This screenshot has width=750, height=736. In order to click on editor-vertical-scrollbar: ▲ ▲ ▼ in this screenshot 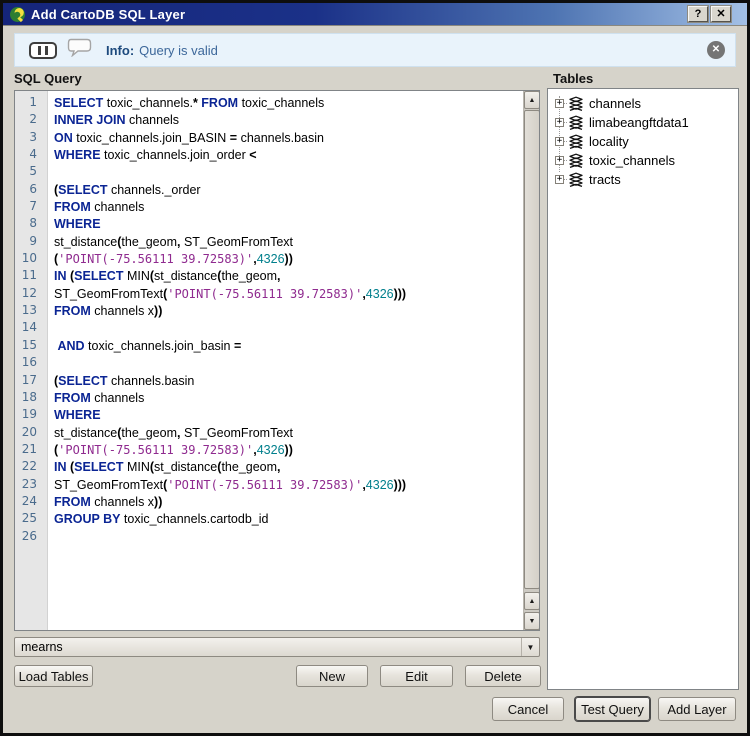, I will do `click(531, 360)`.